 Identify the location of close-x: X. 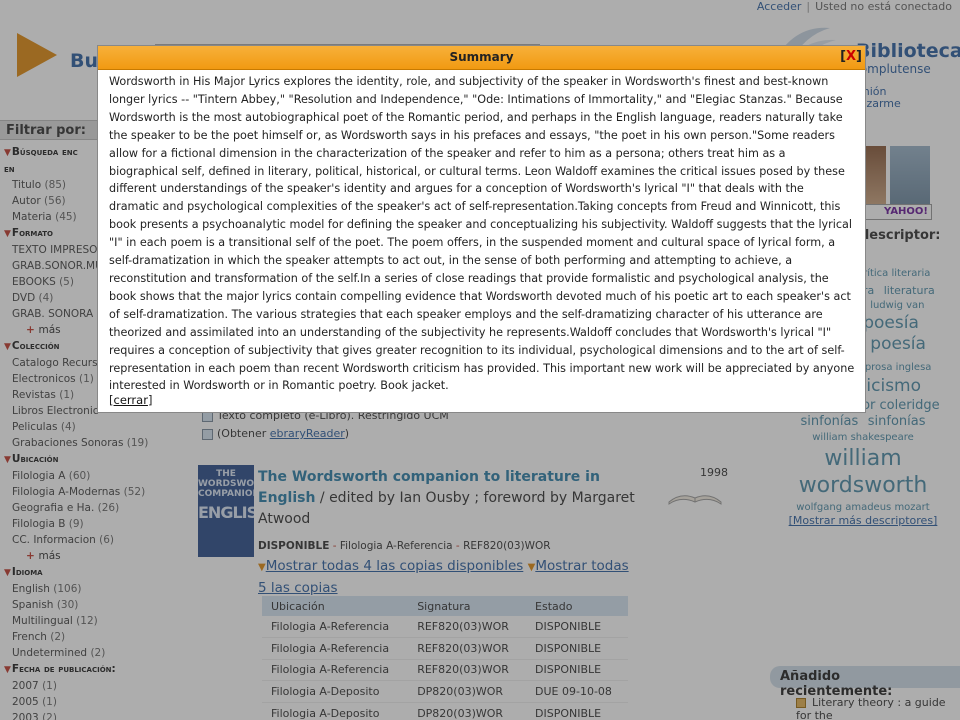
(851, 56).